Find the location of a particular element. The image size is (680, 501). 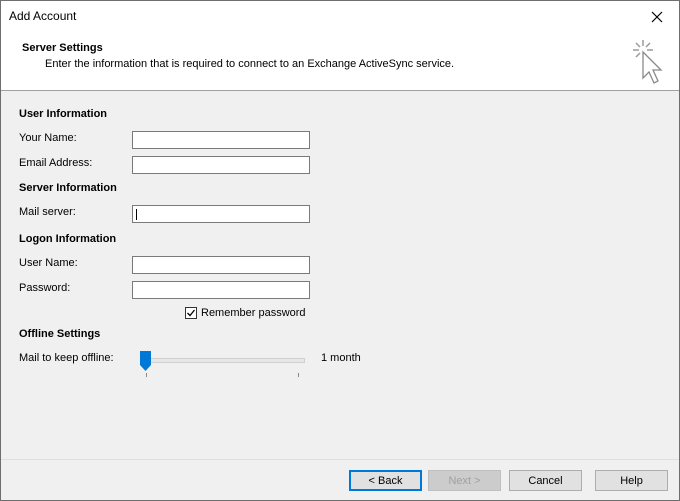

slider-thumb-icon is located at coordinates (145, 361).